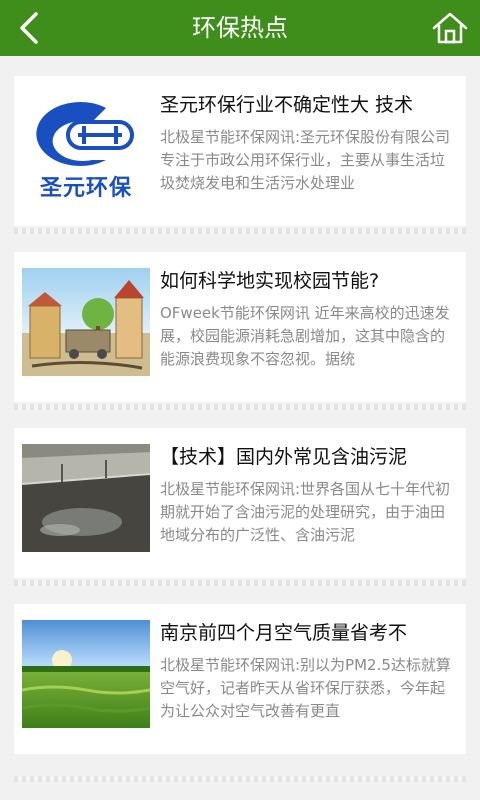 This screenshot has width=480, height=800. I want to click on sludge-tank-photo-icon, so click(86, 498).